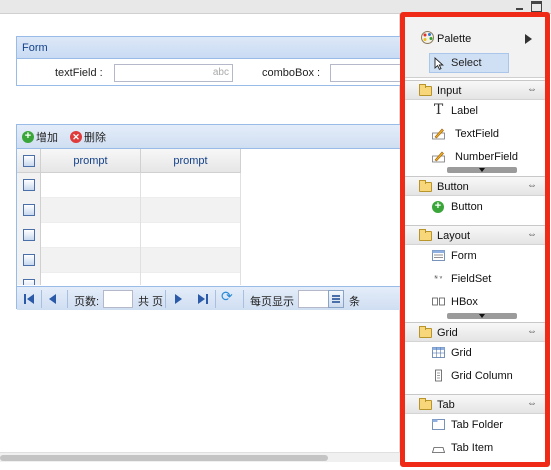 The width and height of the screenshot is (551, 470). Describe the element at coordinates (519, 6) in the screenshot. I see `minimize-icon` at that location.